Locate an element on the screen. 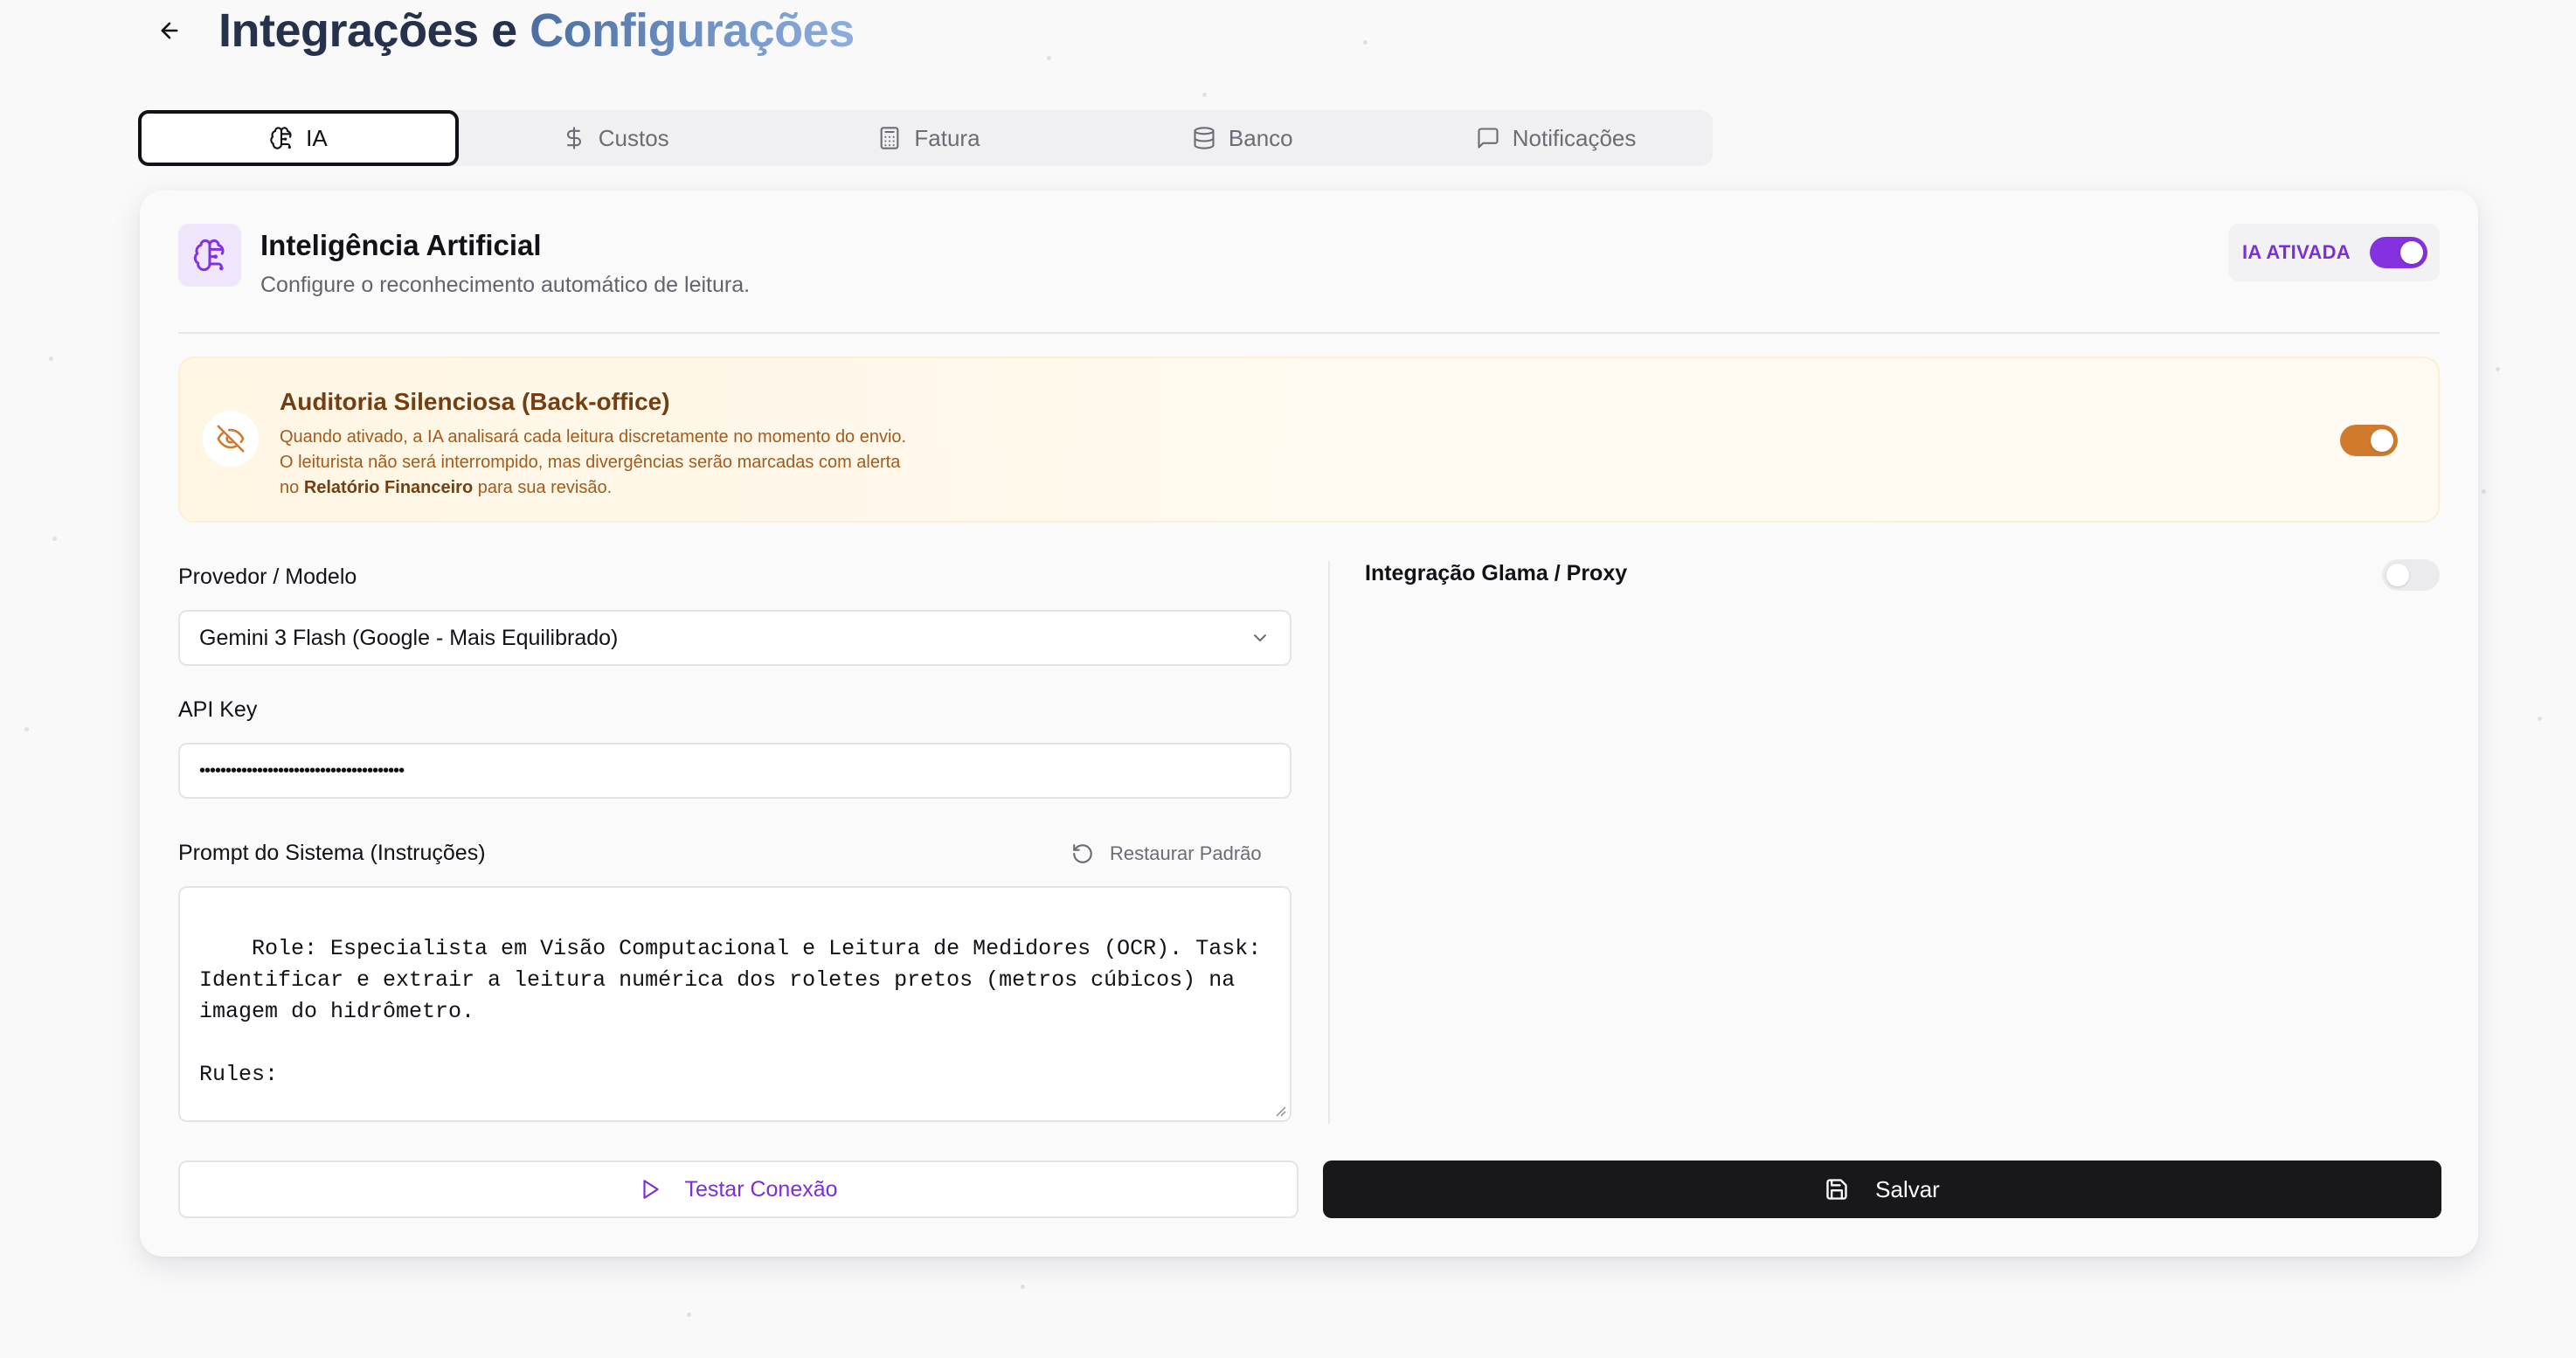  calculator-icon is located at coordinates (890, 138).